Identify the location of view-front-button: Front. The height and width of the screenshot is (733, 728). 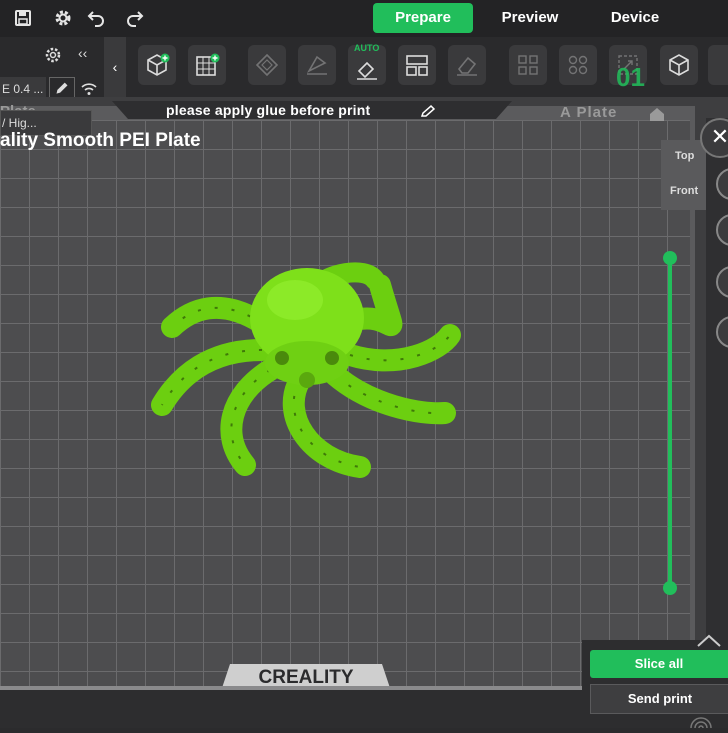
(684, 191).